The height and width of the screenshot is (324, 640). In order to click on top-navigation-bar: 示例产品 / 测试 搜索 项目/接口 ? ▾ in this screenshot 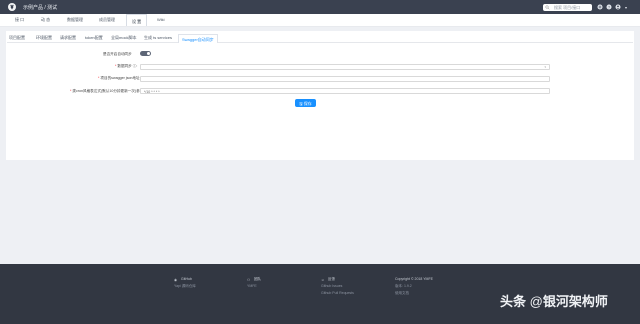, I will do `click(320, 7)`.